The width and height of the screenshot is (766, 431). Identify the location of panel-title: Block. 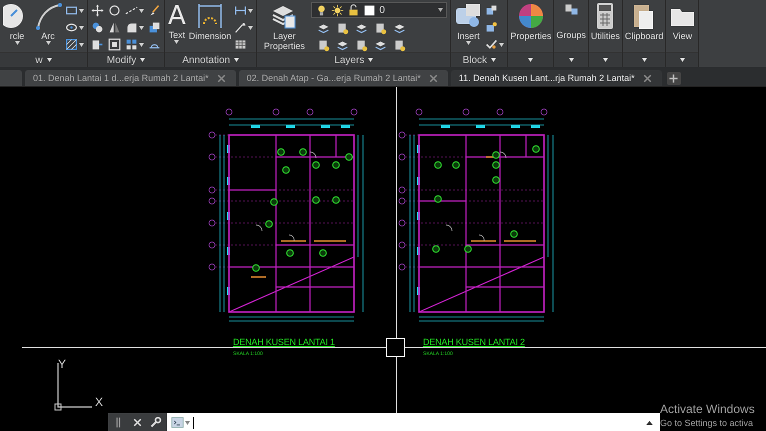
(479, 59).